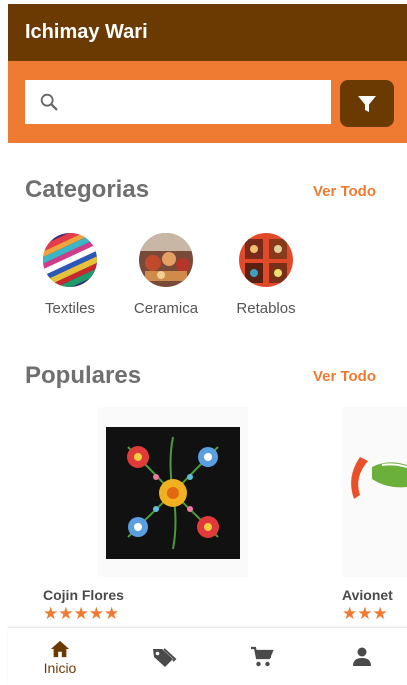 The image size is (407, 685). I want to click on category-label: Textiles, so click(70, 308).